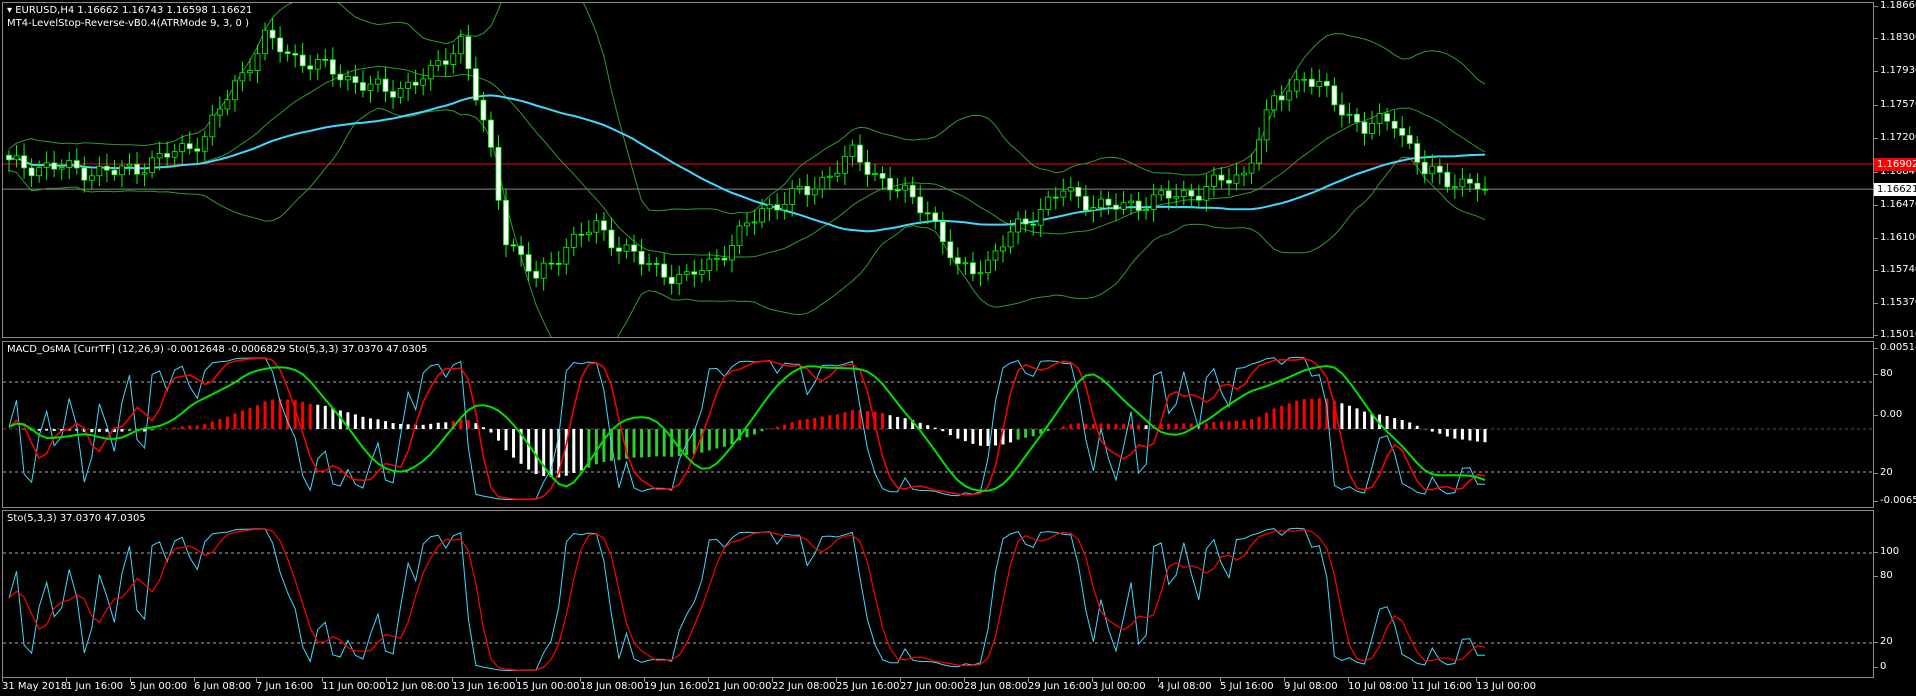 Image resolution: width=1916 pixels, height=696 pixels. Describe the element at coordinates (1378, 685) in the screenshot. I see `time-label: 10 Jul 08:00` at that location.